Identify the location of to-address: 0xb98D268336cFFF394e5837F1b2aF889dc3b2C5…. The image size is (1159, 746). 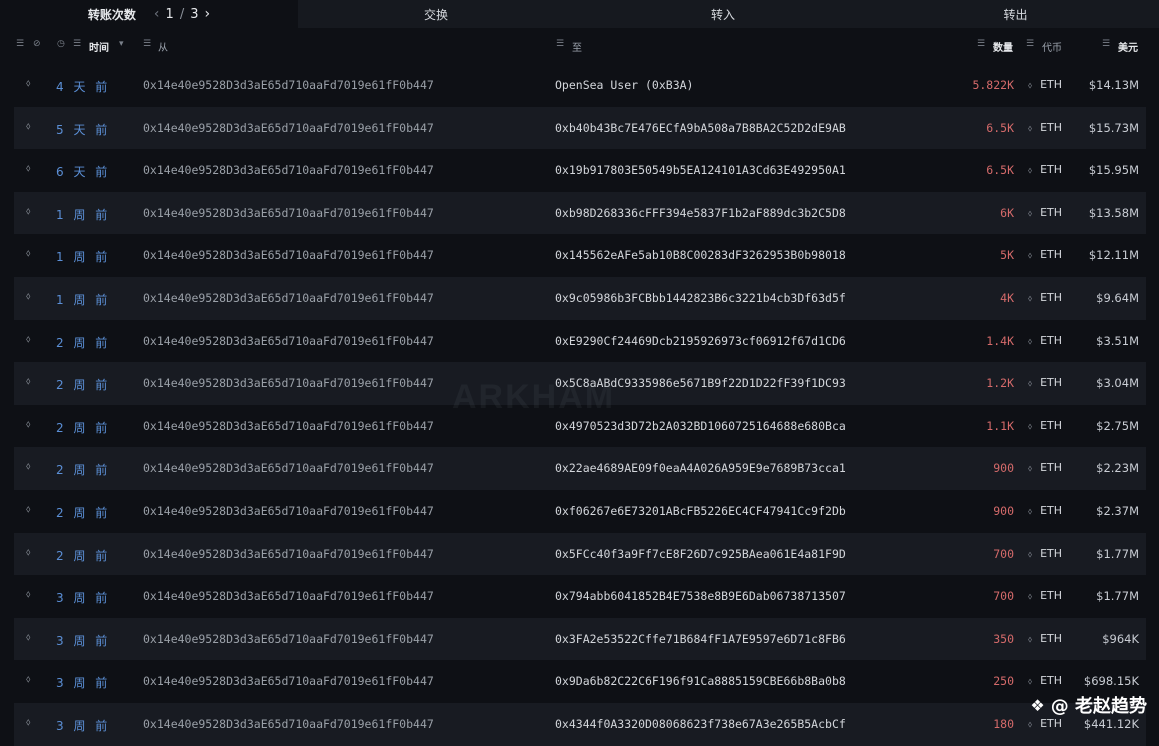
(700, 213).